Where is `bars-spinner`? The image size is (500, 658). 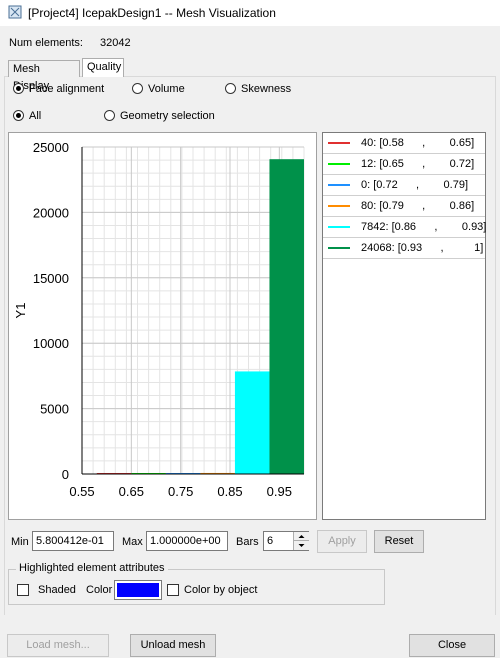
bars-spinner is located at coordinates (301, 541).